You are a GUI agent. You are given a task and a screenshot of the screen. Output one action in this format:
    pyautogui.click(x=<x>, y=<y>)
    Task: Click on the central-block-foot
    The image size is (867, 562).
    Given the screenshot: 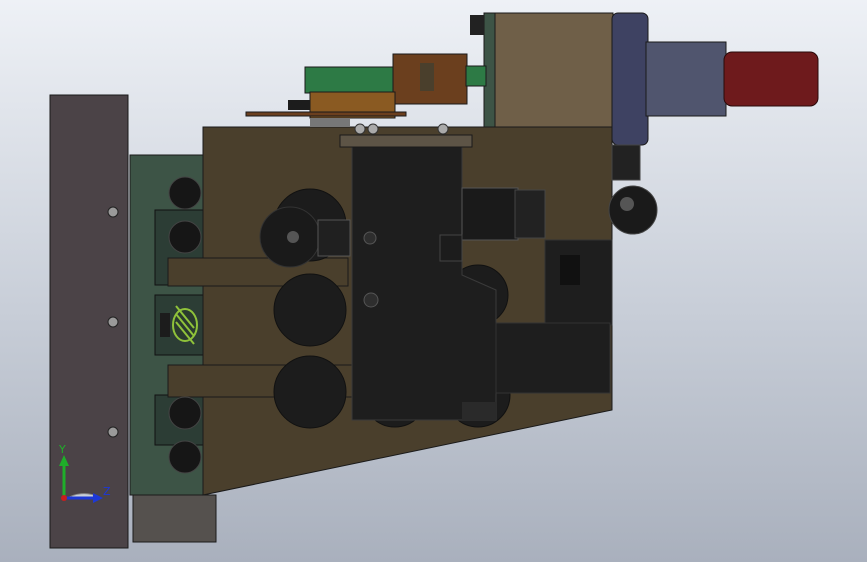 What is the action you would take?
    pyautogui.click(x=479, y=411)
    